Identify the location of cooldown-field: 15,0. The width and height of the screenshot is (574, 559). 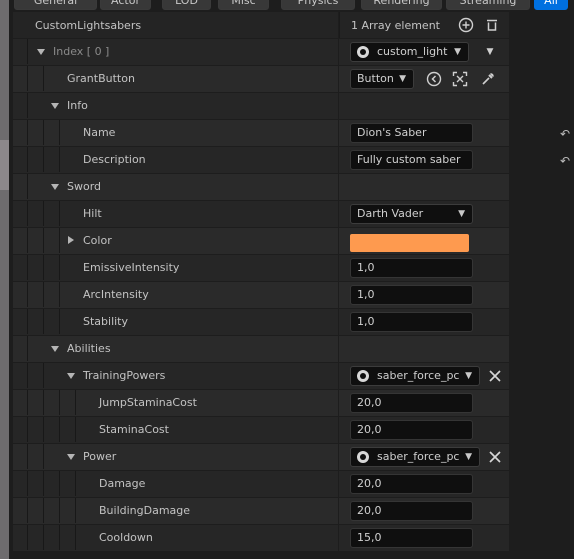
(411, 538).